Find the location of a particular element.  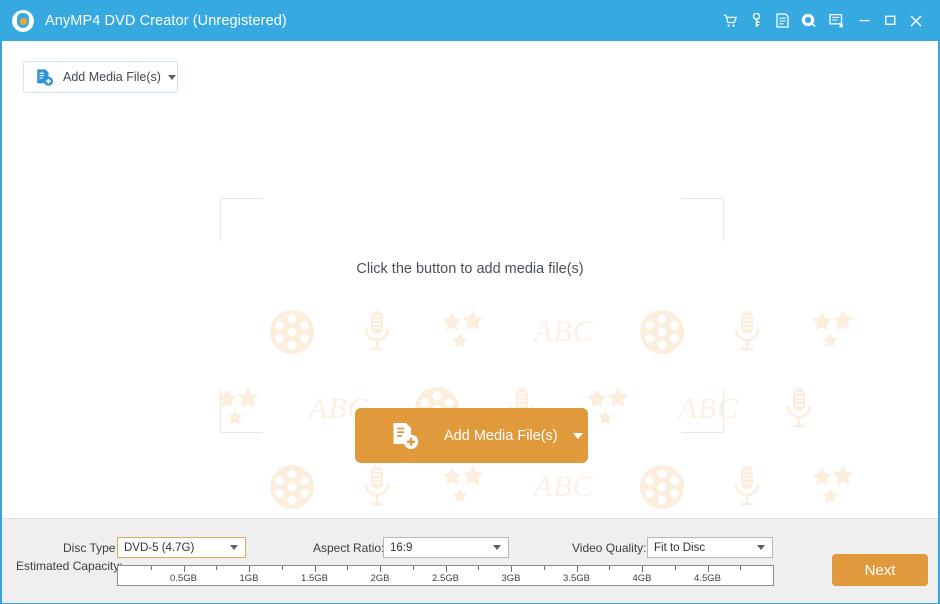

disc-type-value: DVD-5 (4.7G) is located at coordinates (159, 547).